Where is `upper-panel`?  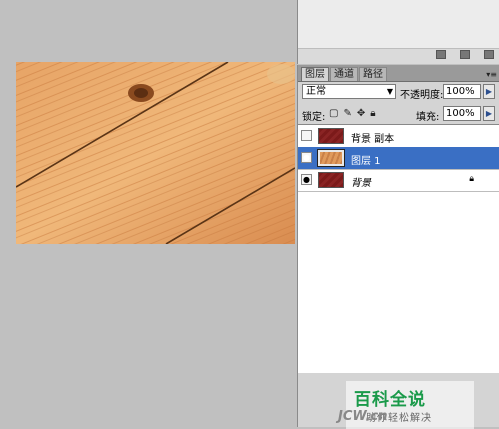
upper-panel is located at coordinates (398, 32).